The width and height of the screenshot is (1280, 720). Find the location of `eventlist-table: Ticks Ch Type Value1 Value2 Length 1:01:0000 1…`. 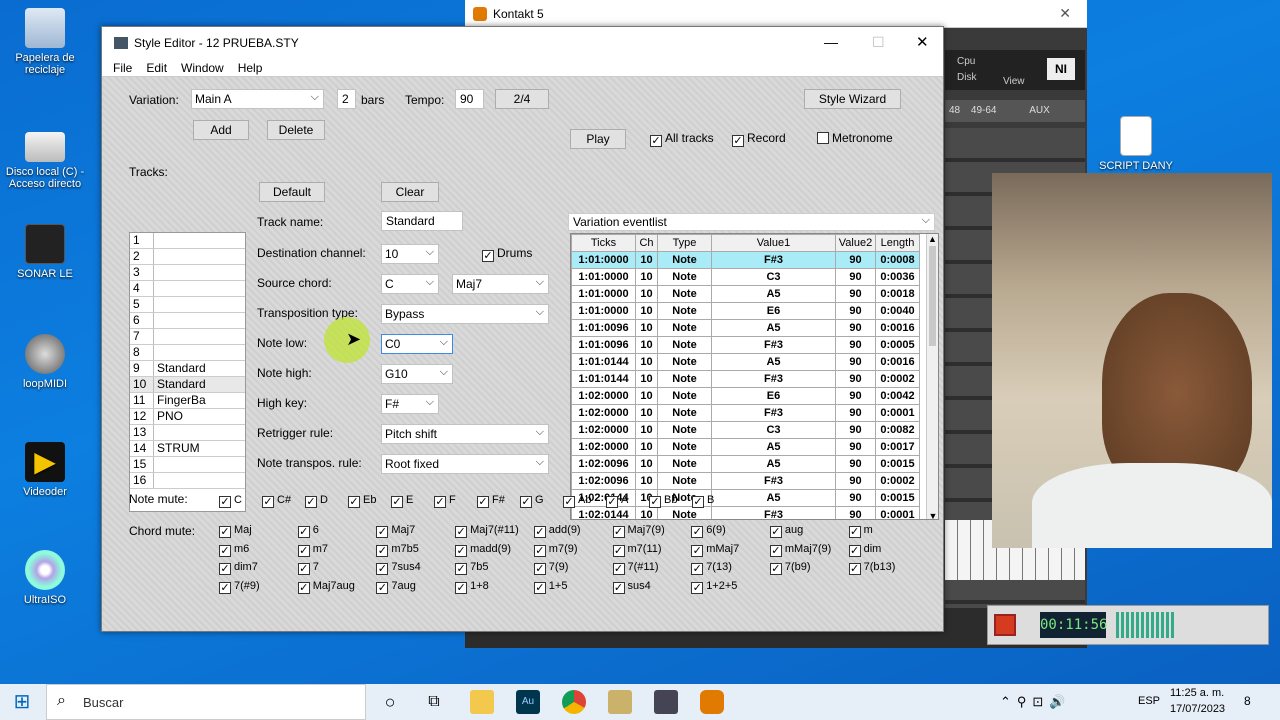

eventlist-table: Ticks Ch Type Value1 Value2 Length 1:01:0000 1… is located at coordinates (754, 376).